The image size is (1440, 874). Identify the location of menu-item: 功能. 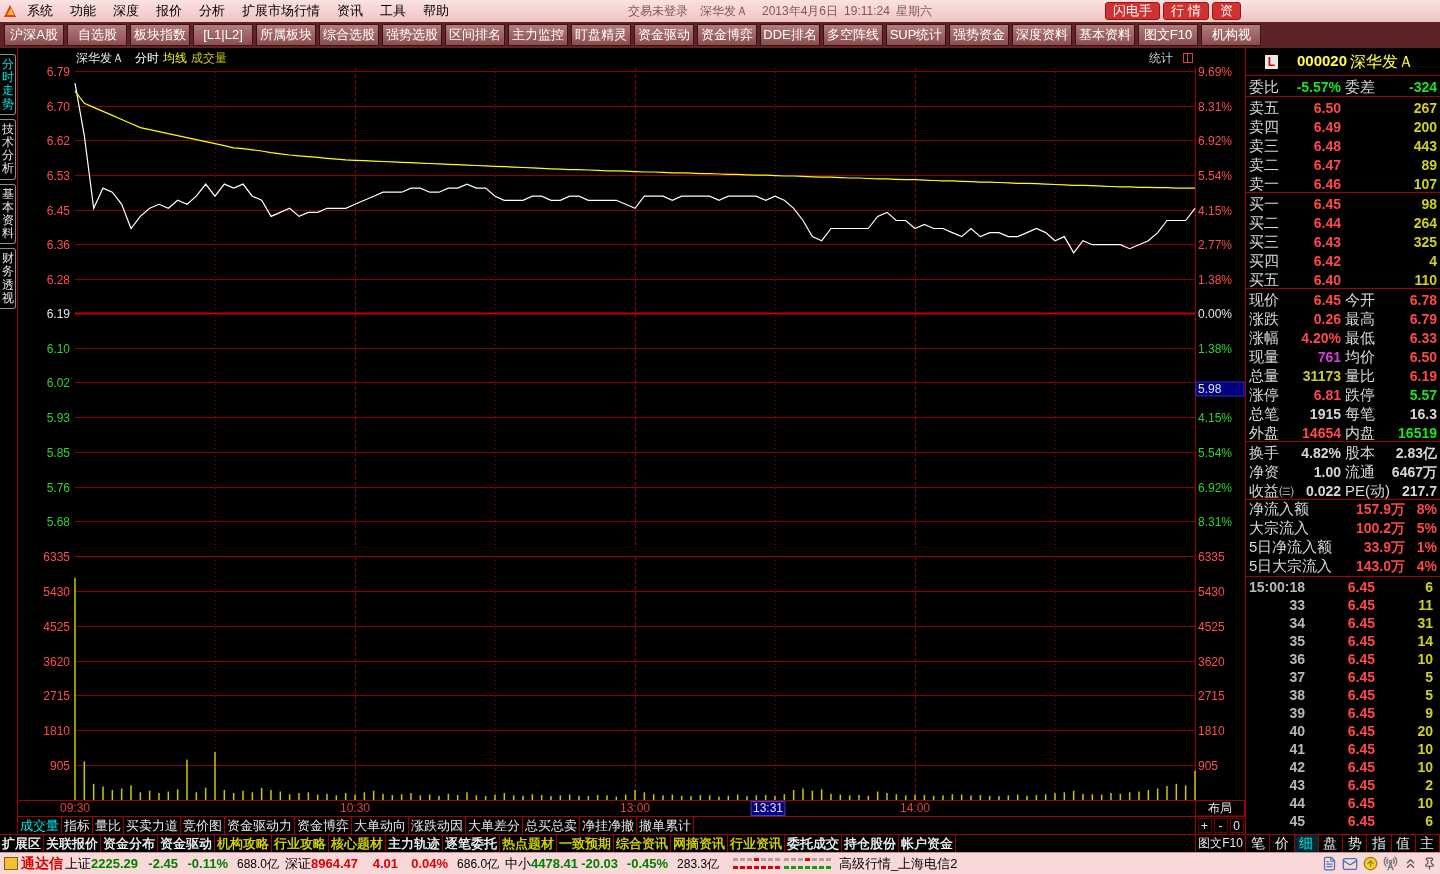
(83, 11).